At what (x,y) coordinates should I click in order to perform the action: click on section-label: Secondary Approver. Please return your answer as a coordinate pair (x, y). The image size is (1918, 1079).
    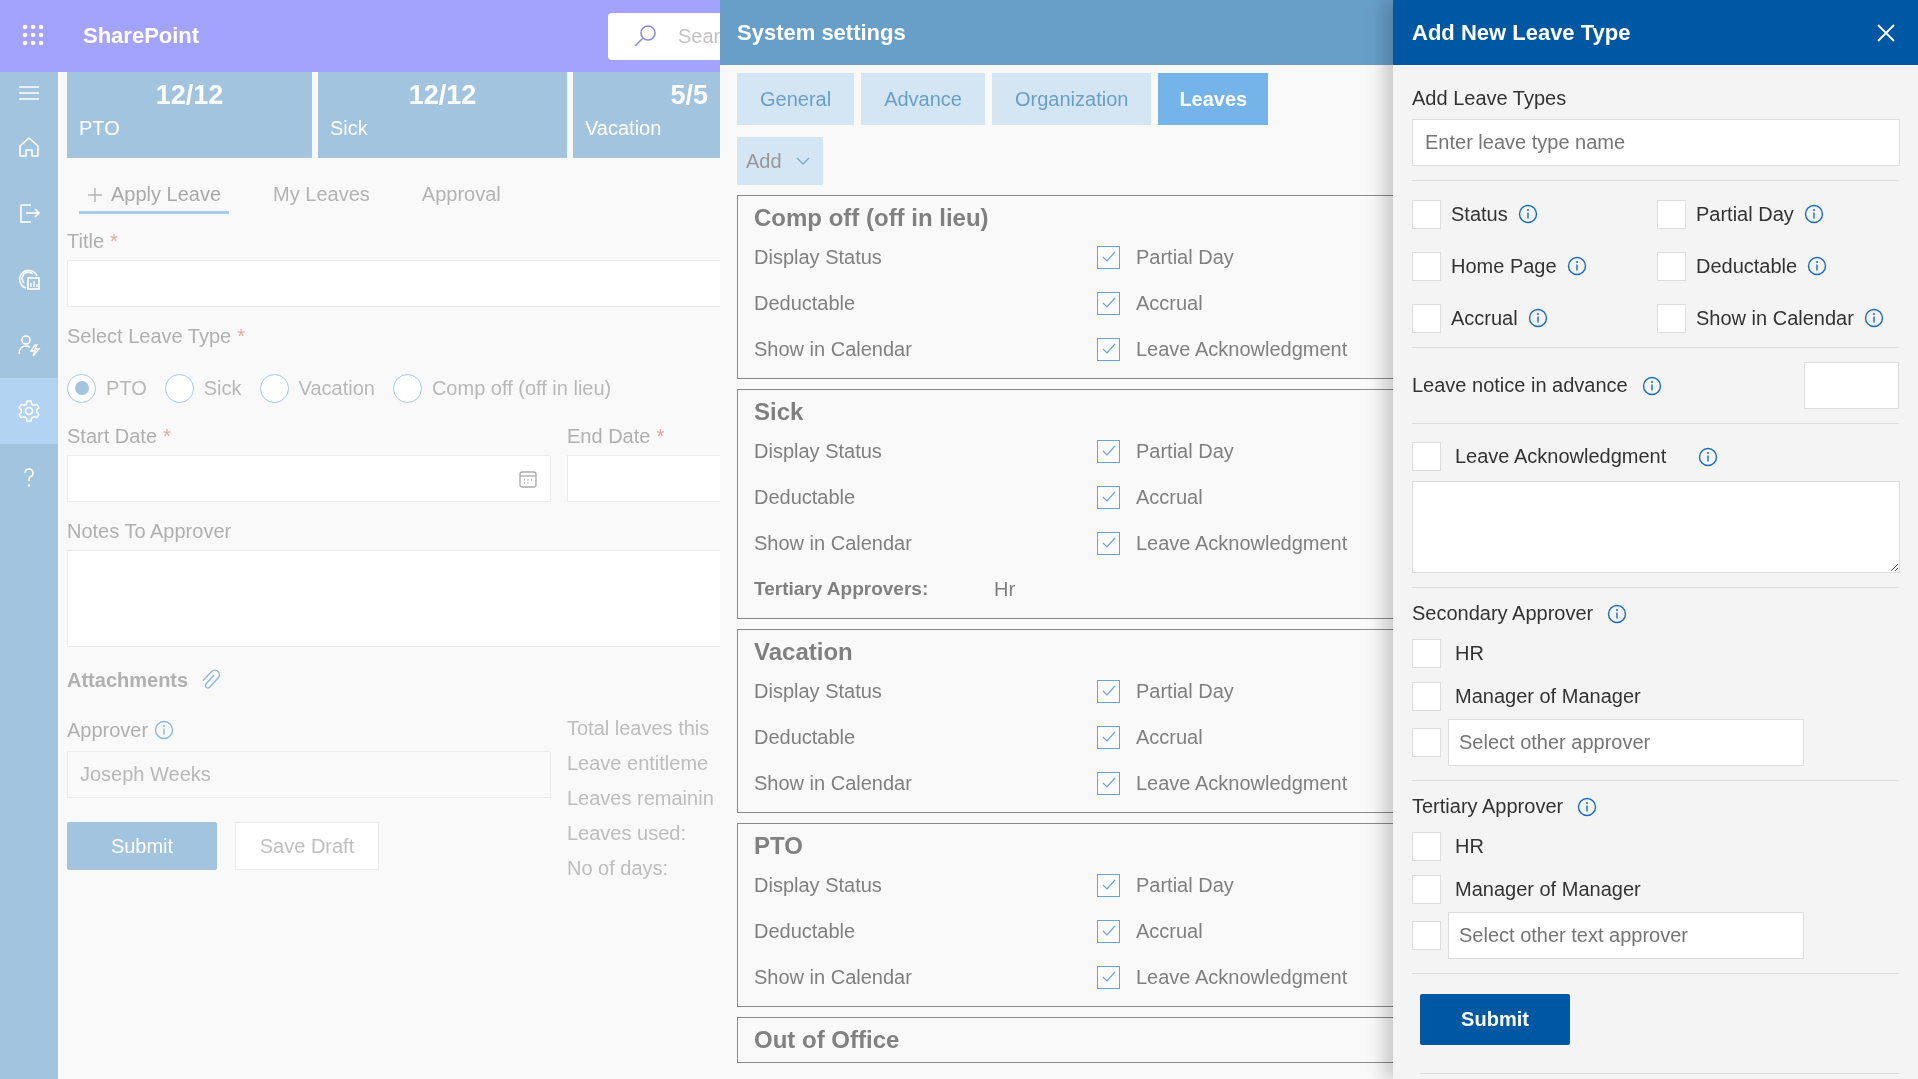
    Looking at the image, I should click on (1503, 613).